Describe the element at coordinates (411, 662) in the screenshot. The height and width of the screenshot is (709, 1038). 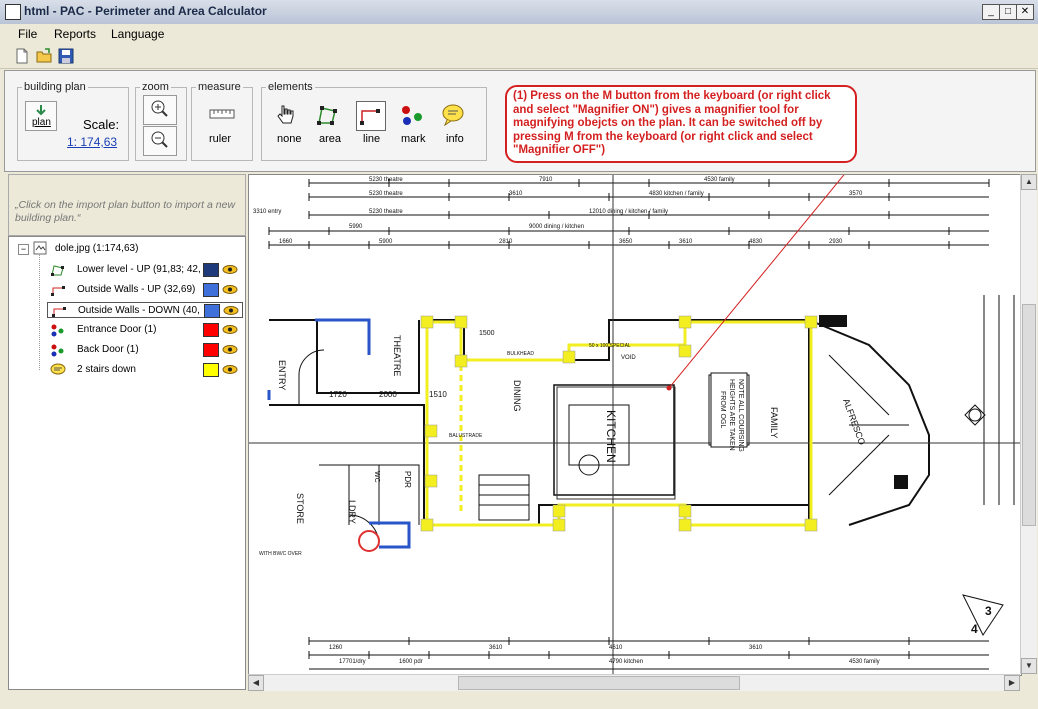
I see `plan-dim-label: 1600 pdr` at that location.